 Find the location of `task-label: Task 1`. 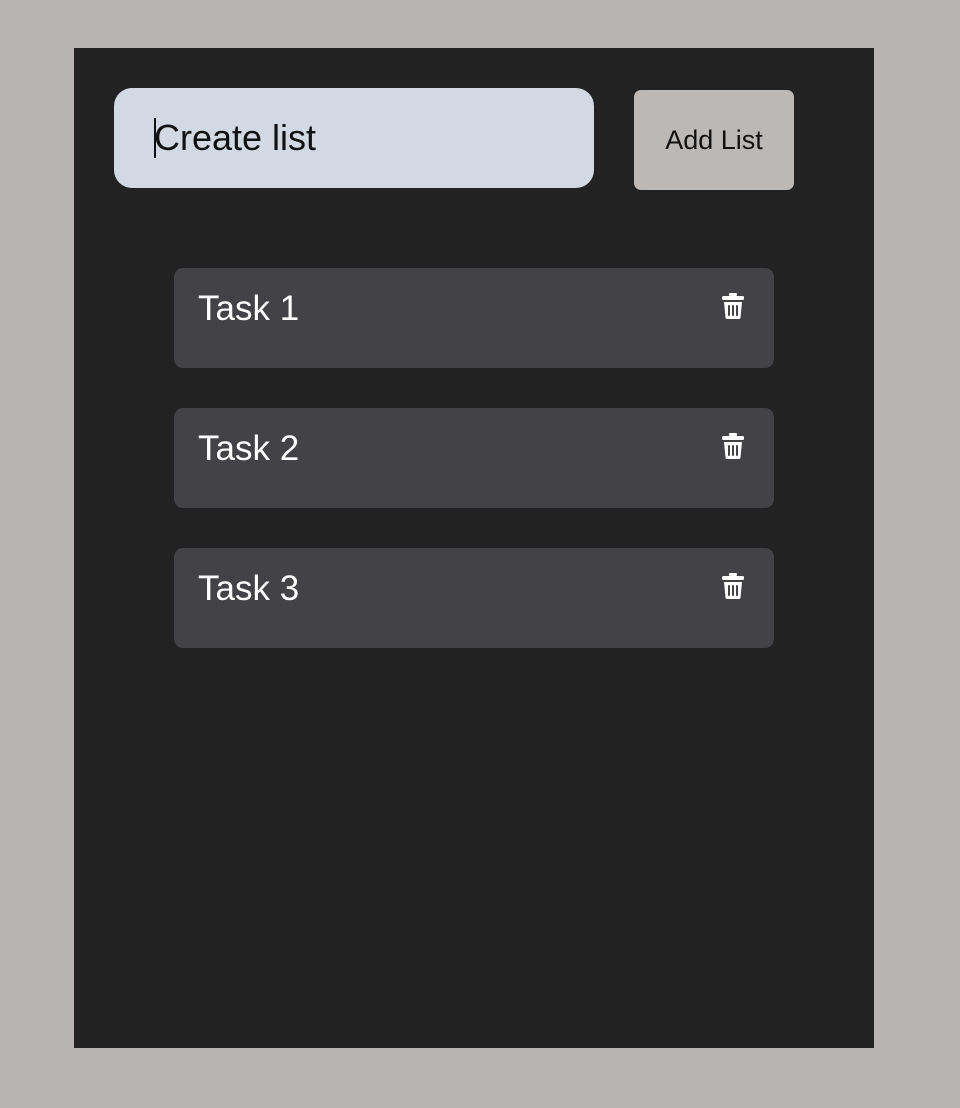

task-label: Task 1 is located at coordinates (249, 308).